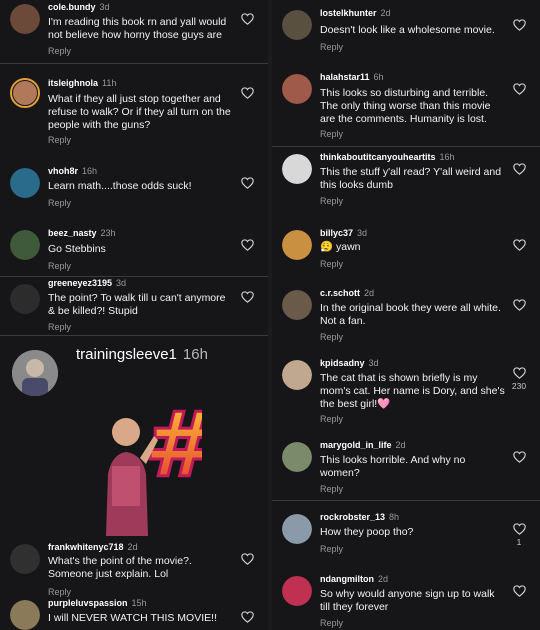 Image resolution: width=540 pixels, height=630 pixels. What do you see at coordinates (109, 83) in the screenshot?
I see `comment-time: 11h` at bounding box center [109, 83].